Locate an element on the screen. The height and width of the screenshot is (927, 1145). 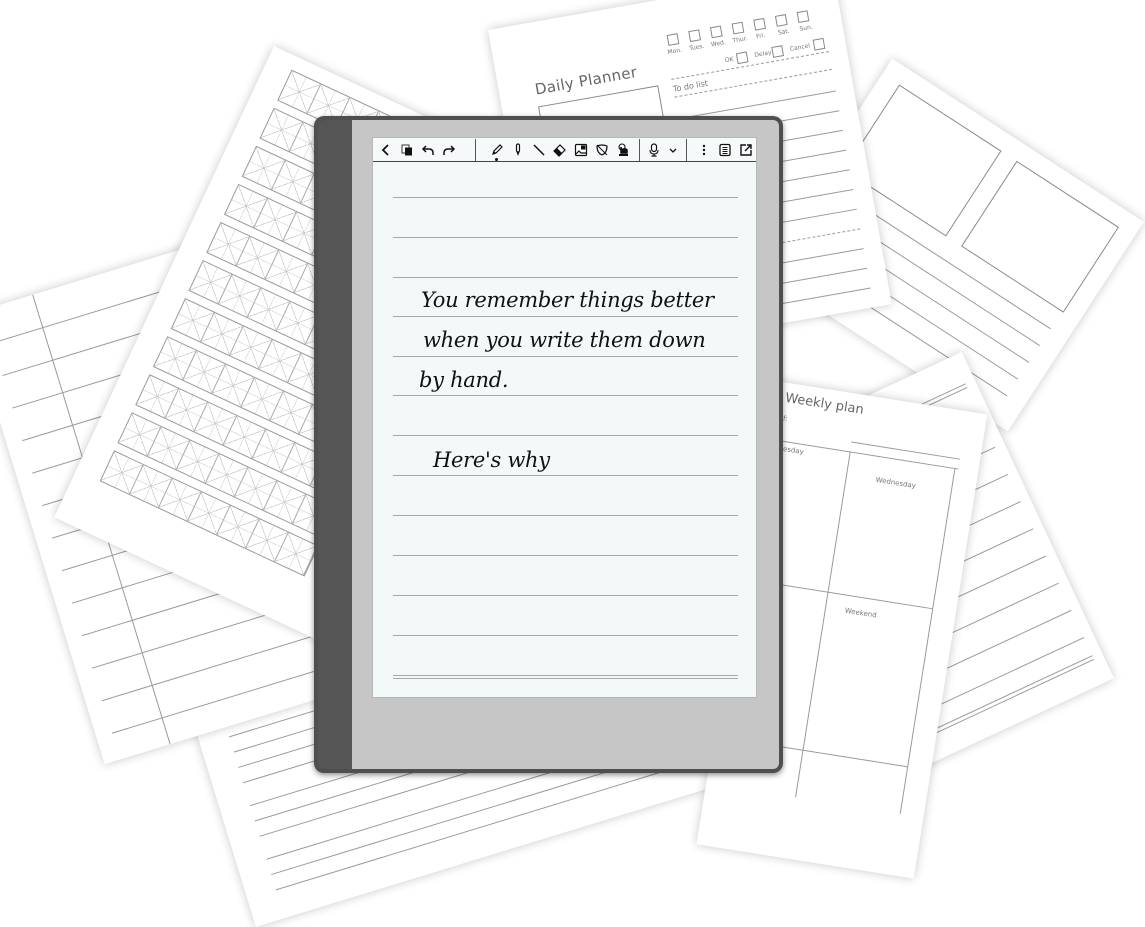
weekday-label: Sun. is located at coordinates (806, 28).